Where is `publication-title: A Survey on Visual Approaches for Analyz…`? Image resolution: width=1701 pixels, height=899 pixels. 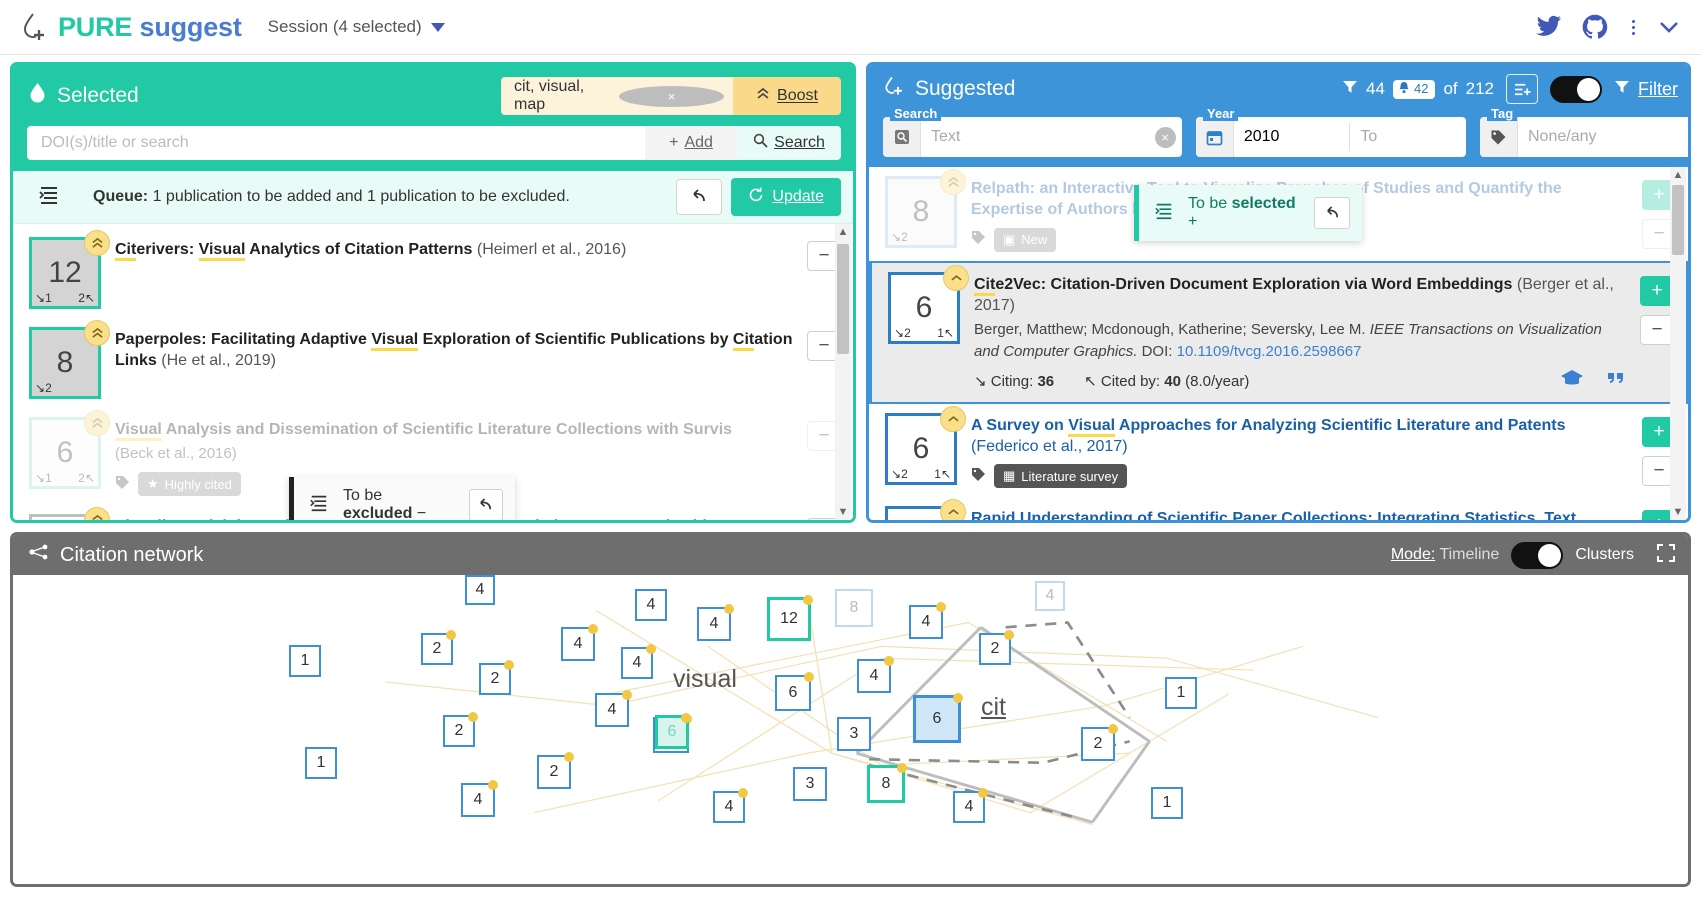 publication-title: A Survey on Visual Approaches for Analyz… is located at coordinates (1299, 436).